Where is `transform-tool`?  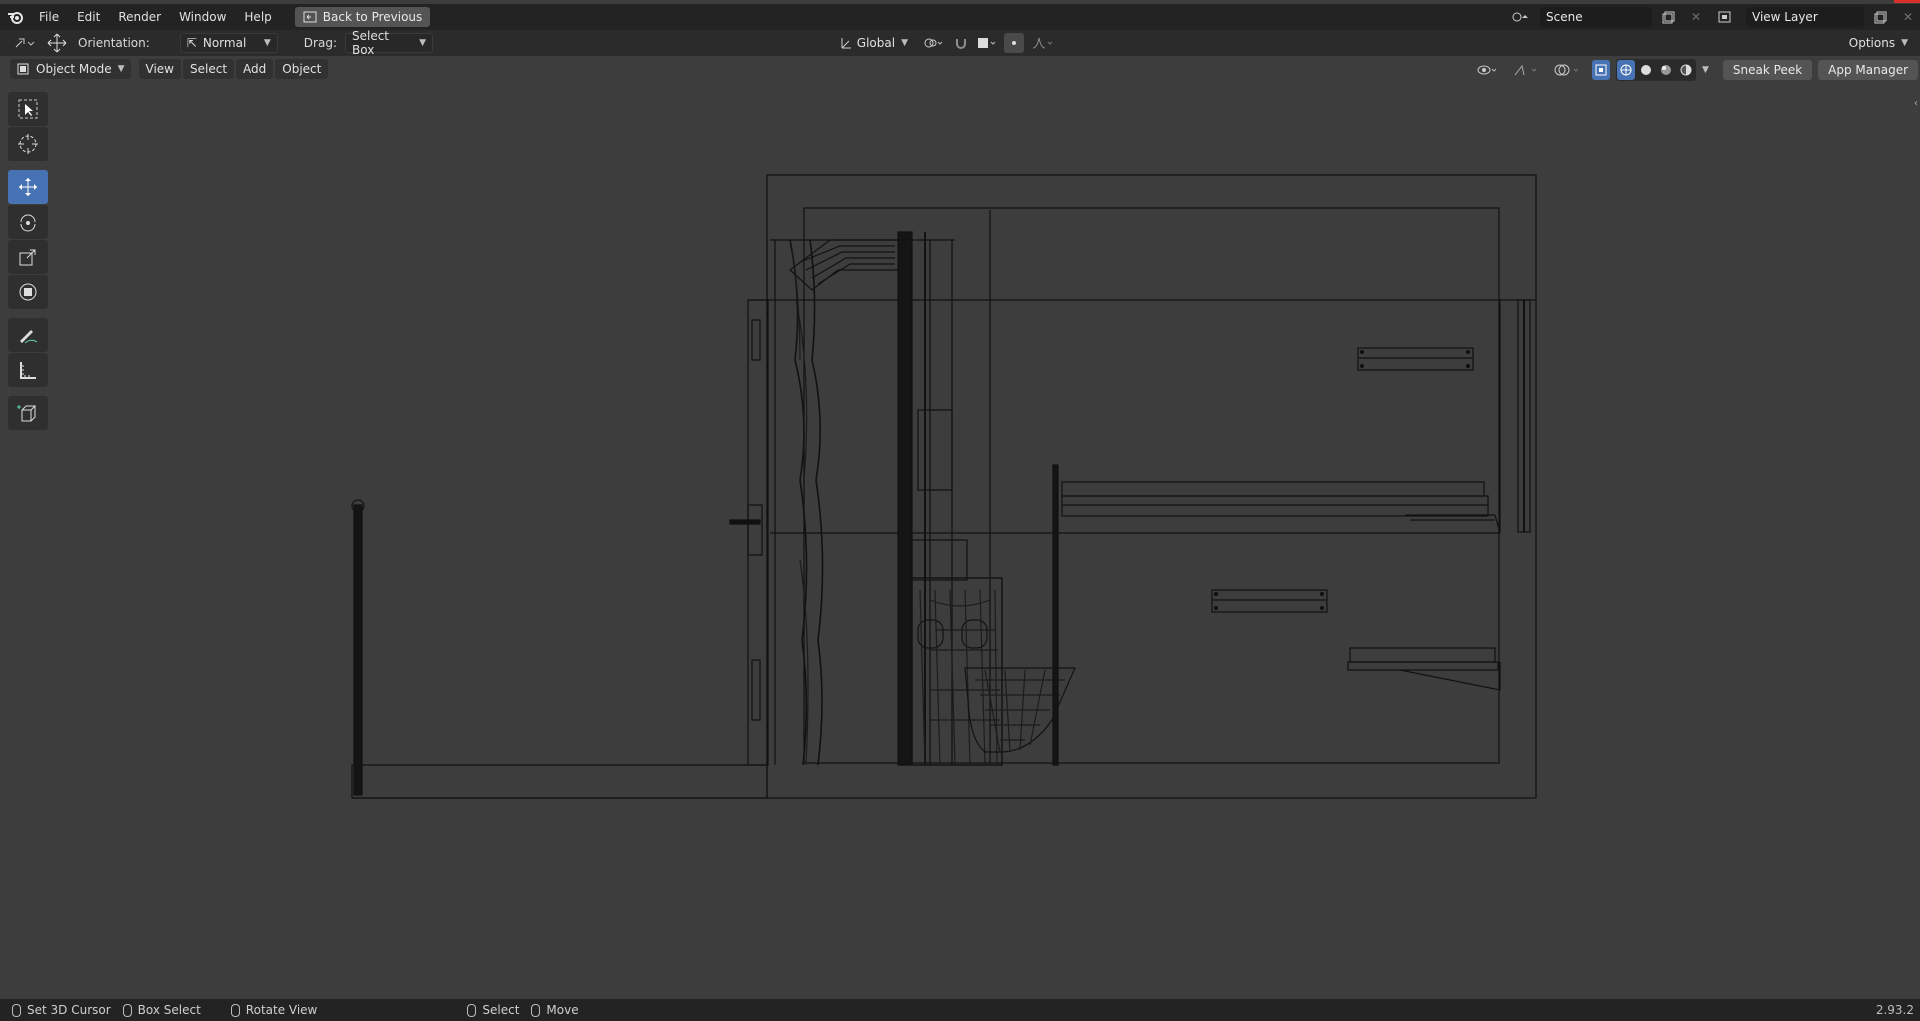
transform-tool is located at coordinates (28, 292).